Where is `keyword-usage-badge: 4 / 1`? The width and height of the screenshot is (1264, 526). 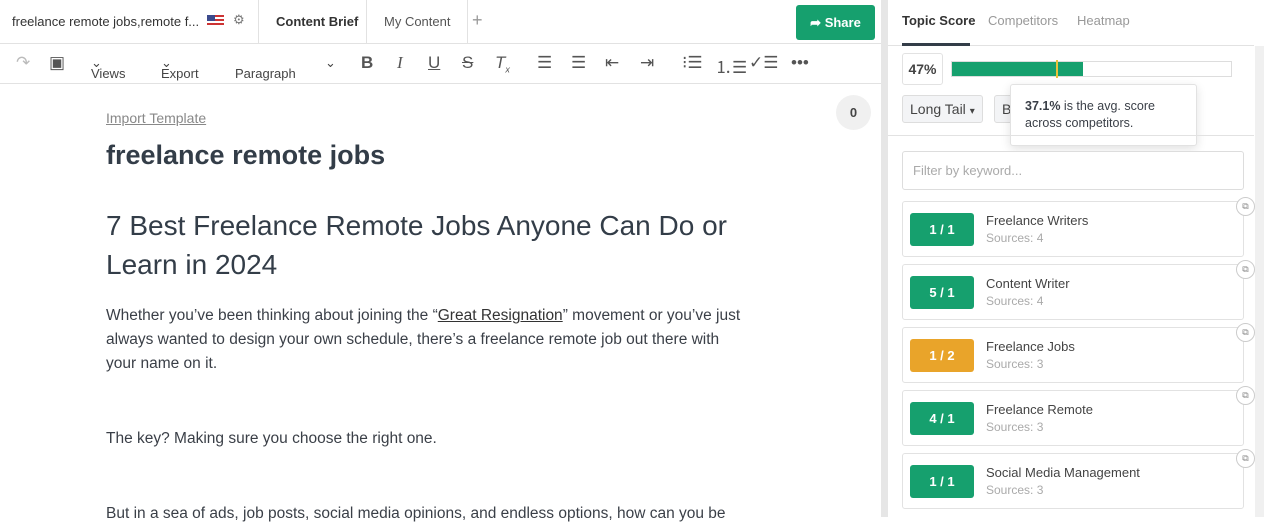
keyword-usage-badge: 4 / 1 is located at coordinates (942, 418).